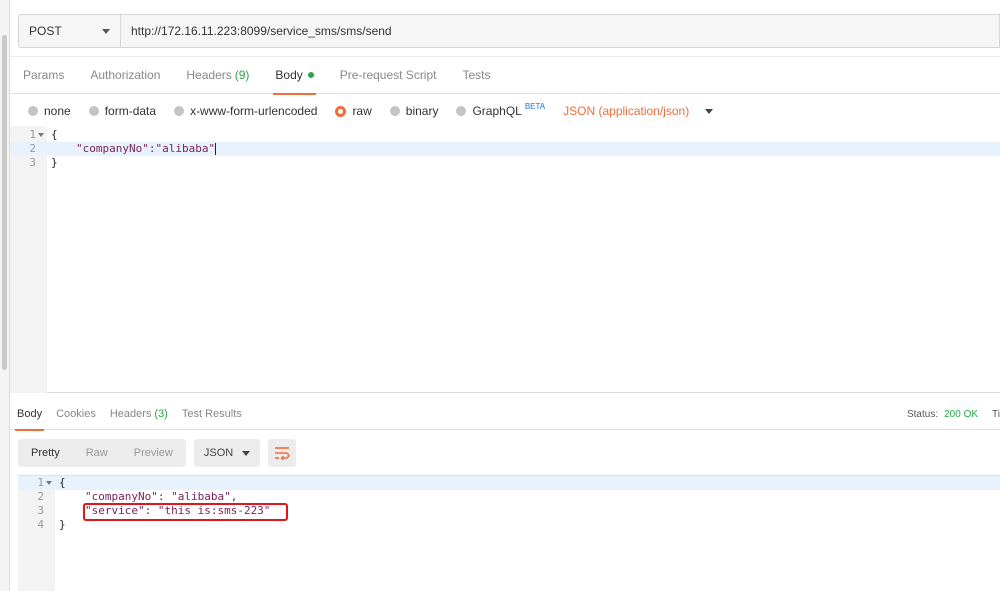 Image resolution: width=1000 pixels, height=591 pixels. Describe the element at coordinates (535, 106) in the screenshot. I see `beta-badge: BETA` at that location.